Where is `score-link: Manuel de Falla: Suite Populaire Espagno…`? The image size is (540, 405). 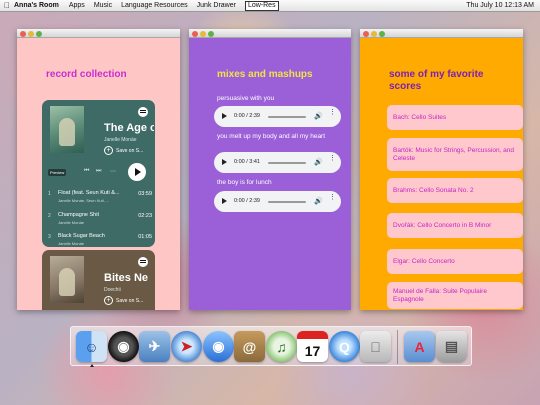
score-link: Manuel de Falla: Suite Populaire Espagno… is located at coordinates (455, 295).